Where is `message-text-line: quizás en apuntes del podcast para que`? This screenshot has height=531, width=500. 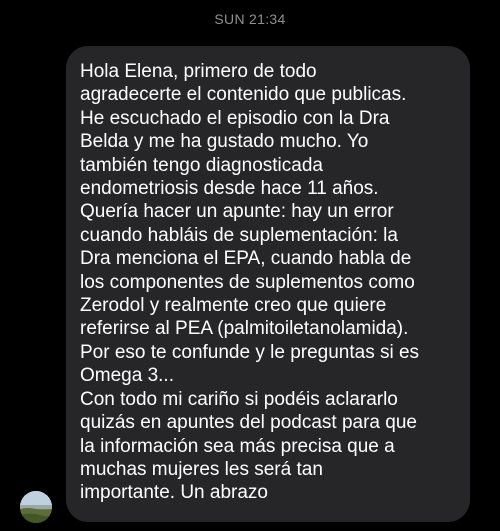
message-text-line: quizás en apuntes del podcast para que is located at coordinates (248, 423).